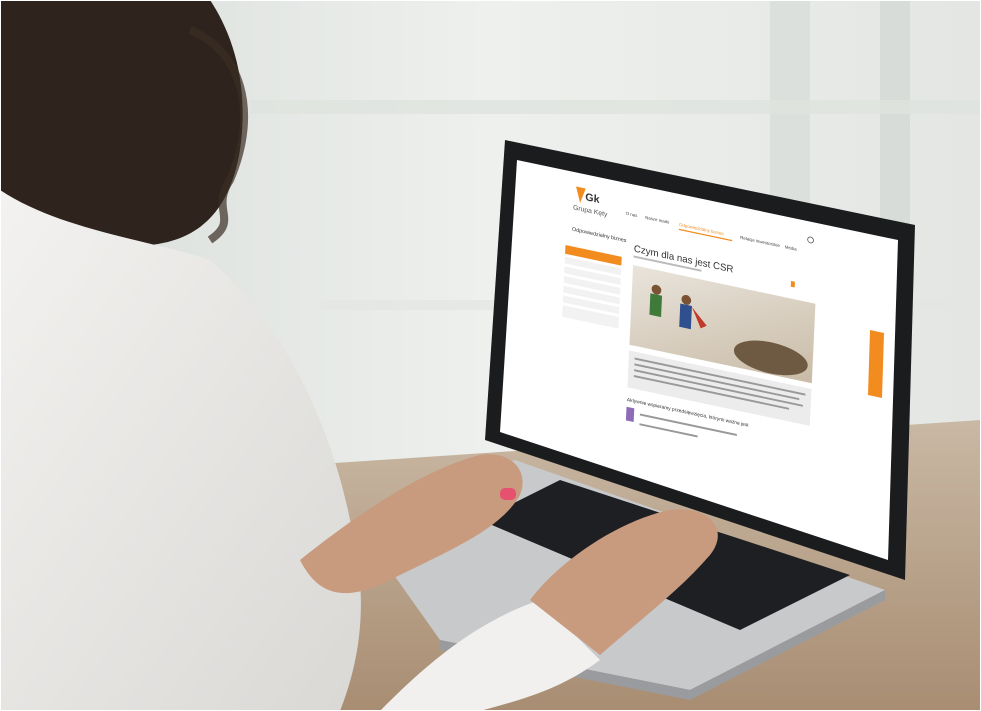 The height and width of the screenshot is (711, 981). Describe the element at coordinates (508, 494) in the screenshot. I see `fingernail` at that location.